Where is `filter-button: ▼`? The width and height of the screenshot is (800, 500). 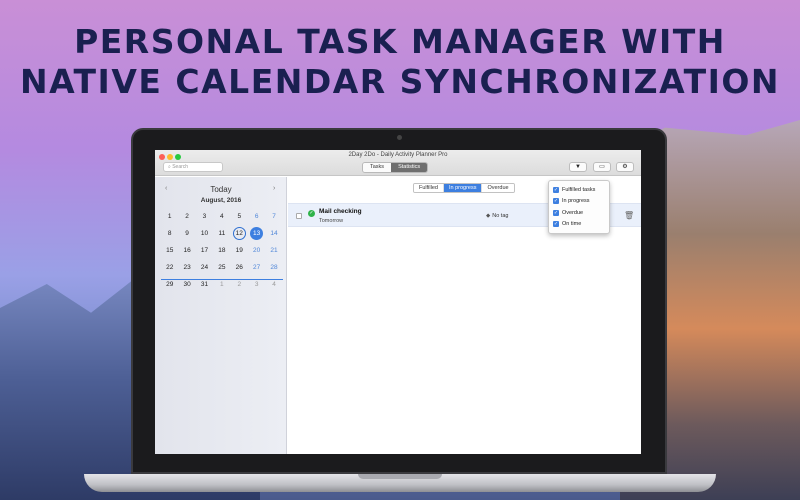 filter-button: ▼ is located at coordinates (578, 167).